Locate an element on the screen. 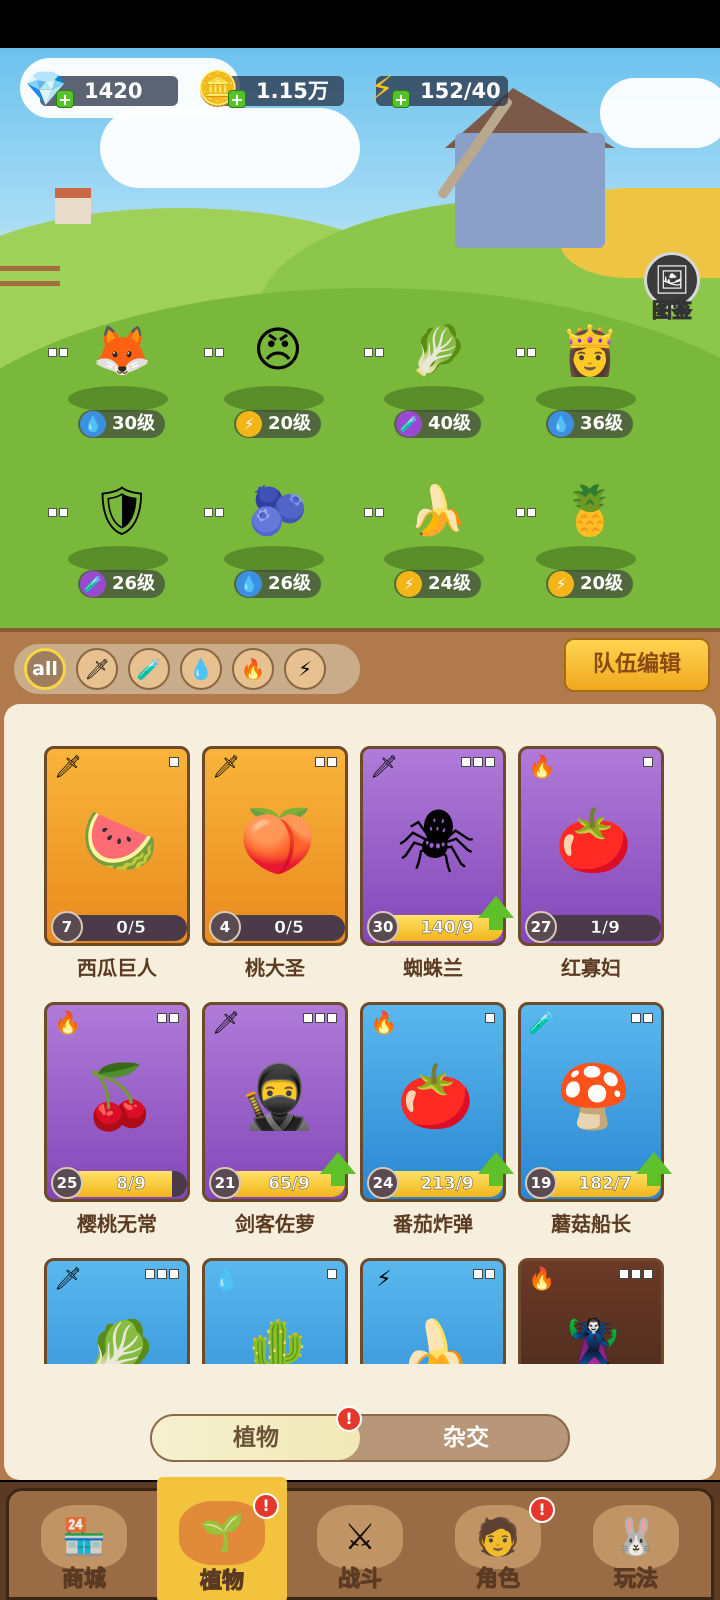 This screenshot has width=720, height=1600. gem-amount: 1420 is located at coordinates (113, 91).